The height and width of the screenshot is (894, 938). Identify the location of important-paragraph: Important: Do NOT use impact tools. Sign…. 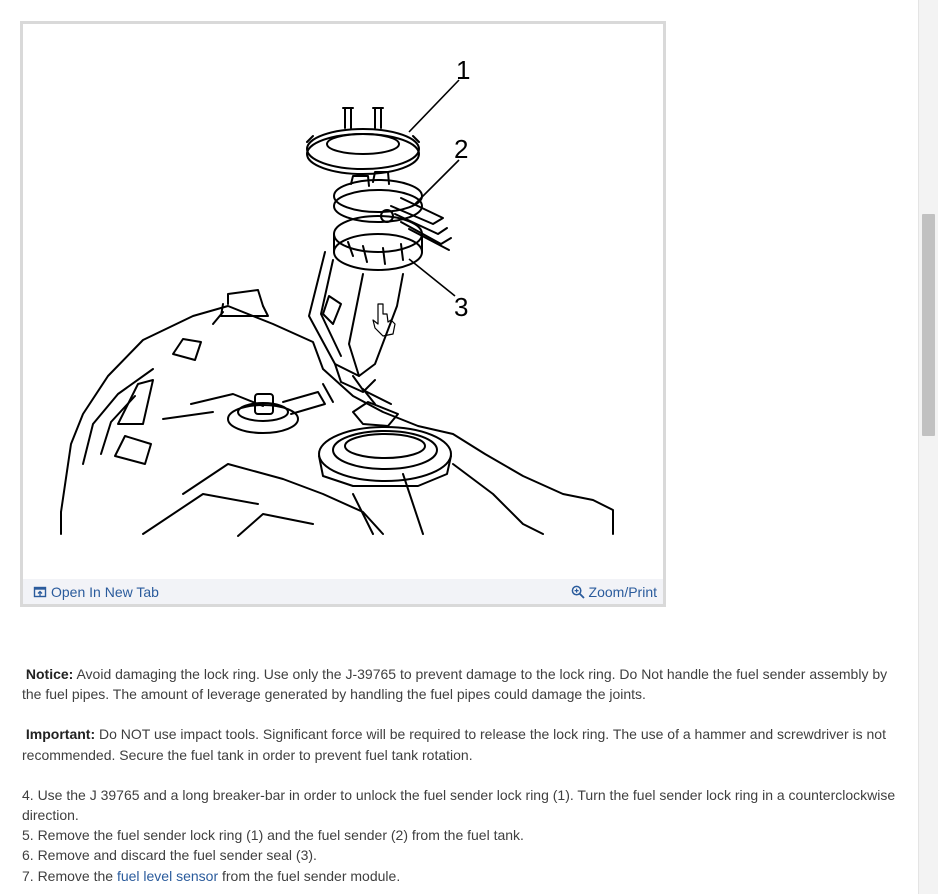
(460, 744).